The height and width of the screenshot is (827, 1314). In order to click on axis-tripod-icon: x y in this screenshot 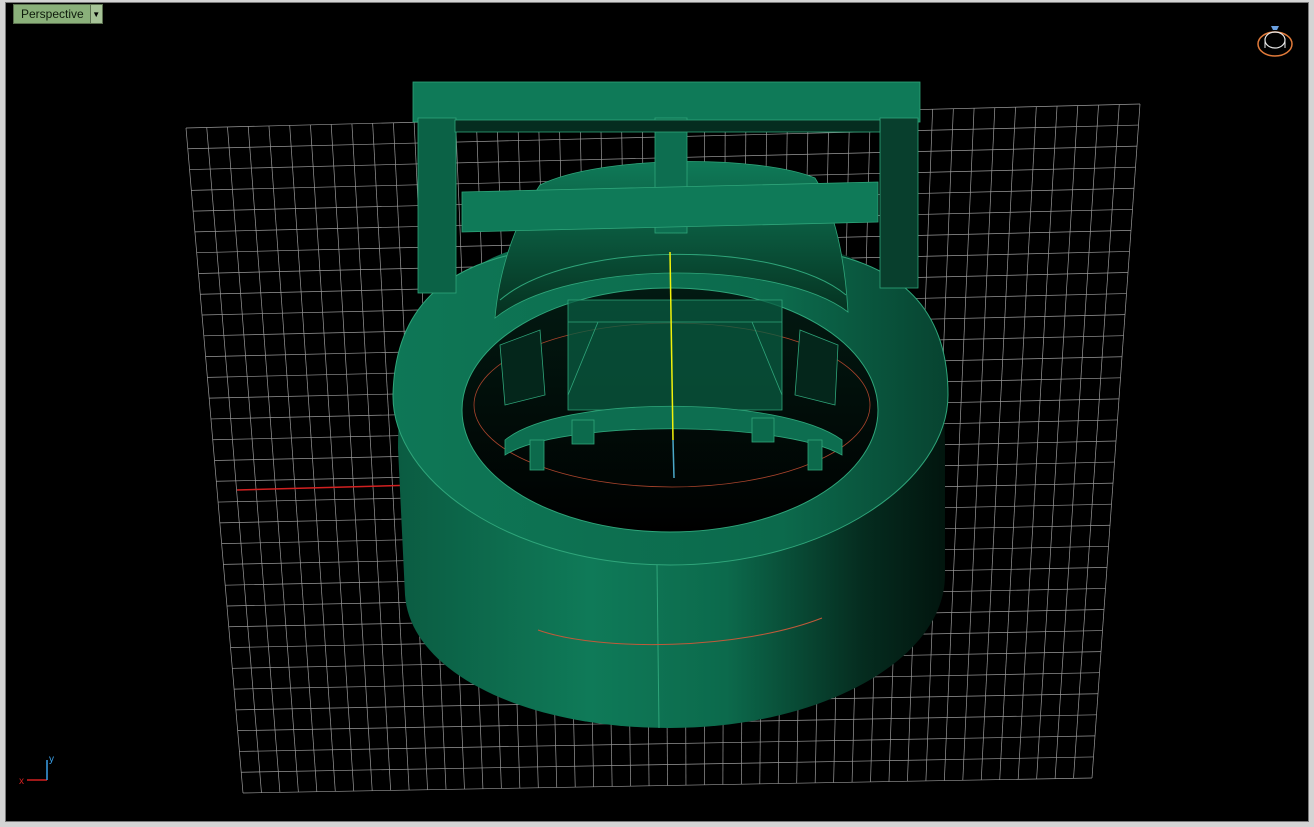, I will do `click(36, 770)`.